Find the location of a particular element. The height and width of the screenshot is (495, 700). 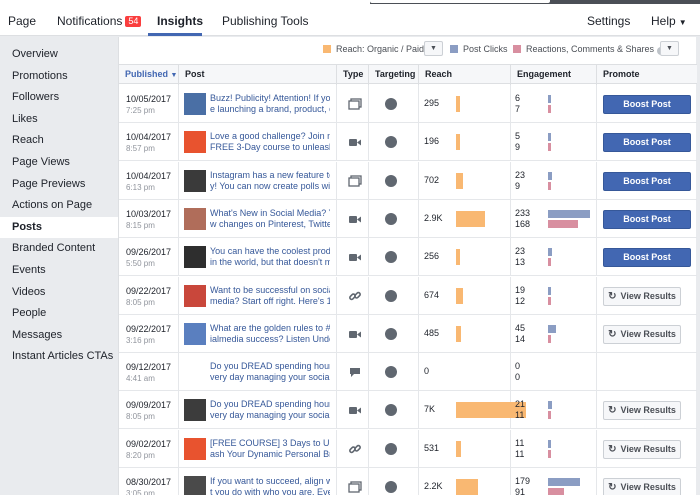

published-cell: 09/02/2017 8:20 pm is located at coordinates (149, 448).